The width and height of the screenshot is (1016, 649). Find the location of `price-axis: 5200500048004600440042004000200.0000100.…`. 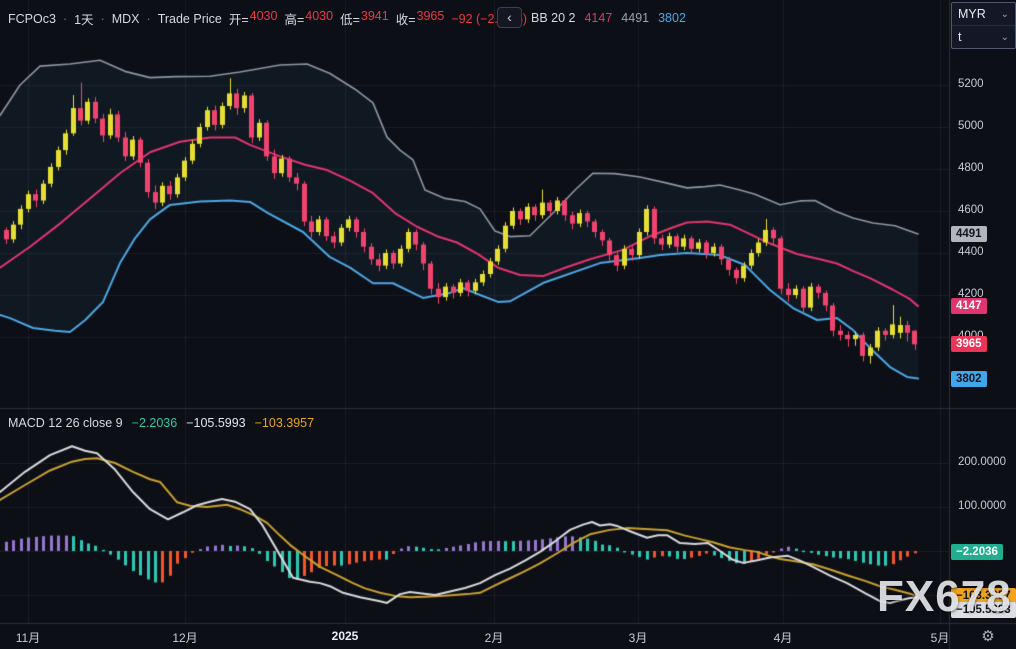

price-axis: 5200500048004600440042004000200.0000100.… is located at coordinates (983, 311).